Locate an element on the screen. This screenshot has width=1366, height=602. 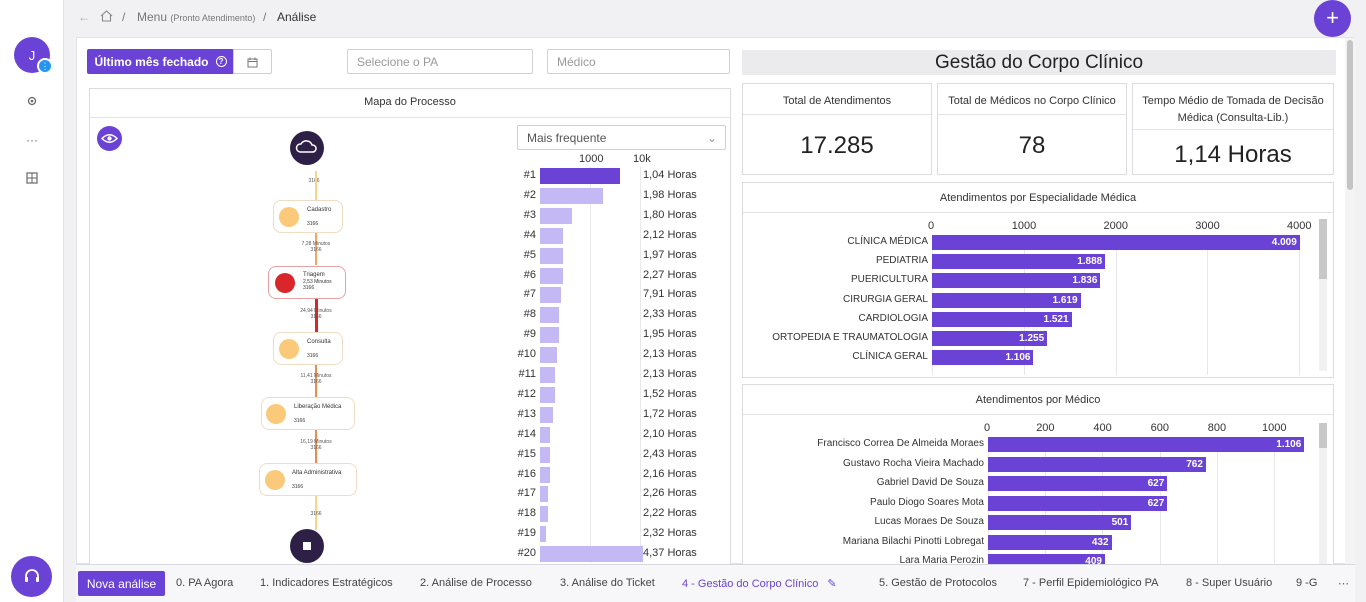
process-node-consulta: Consulta 3166 is located at coordinates (308, 348).